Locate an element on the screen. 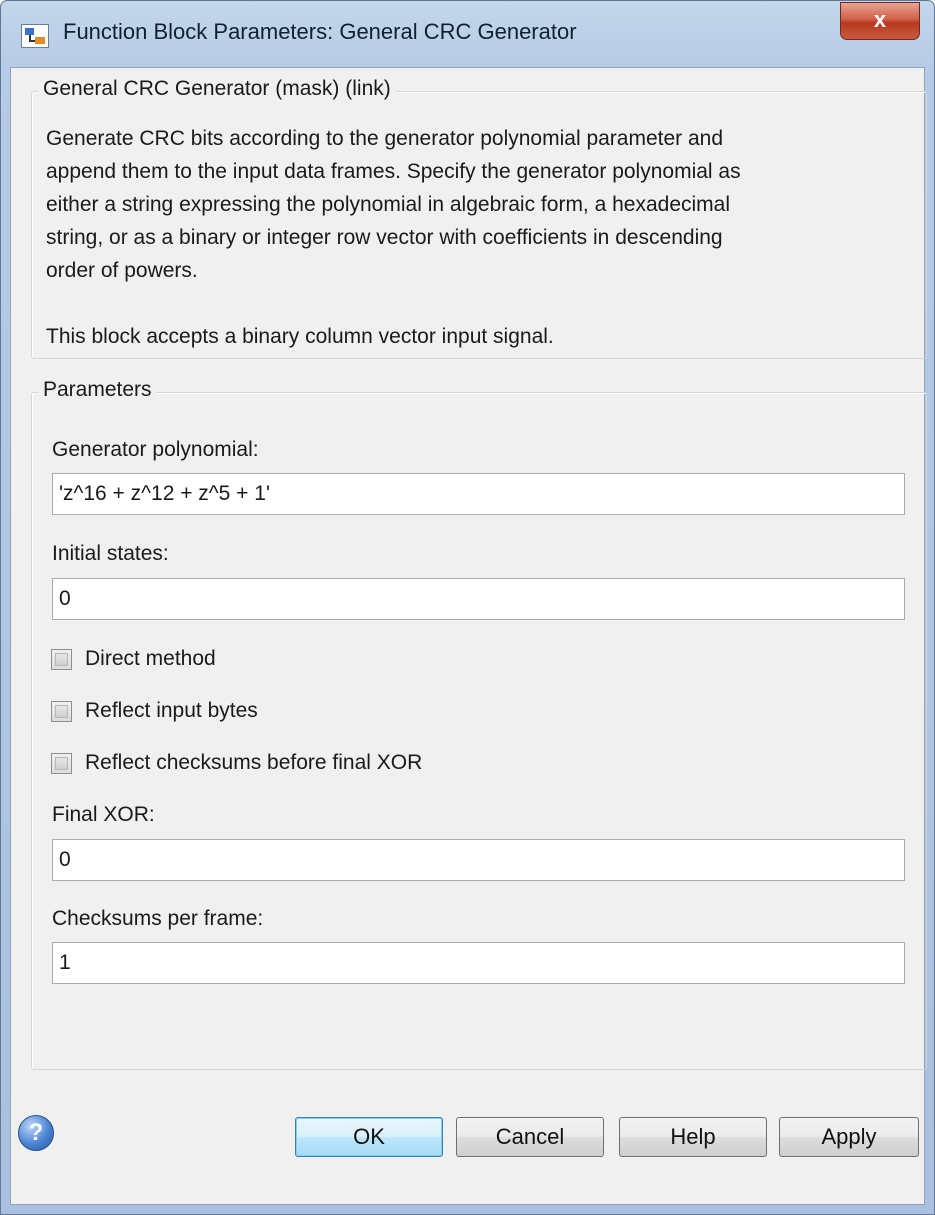  direct-method-checkbox is located at coordinates (61, 659).